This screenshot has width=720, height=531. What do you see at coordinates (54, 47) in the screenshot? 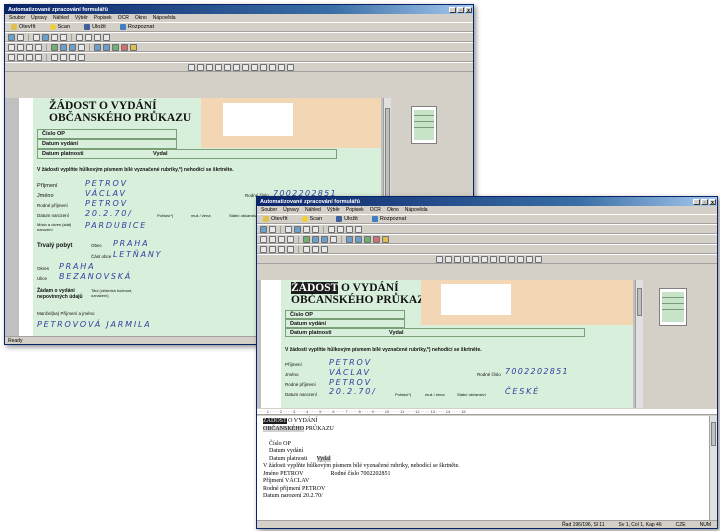
I see `image-icon` at bounding box center [54, 47].